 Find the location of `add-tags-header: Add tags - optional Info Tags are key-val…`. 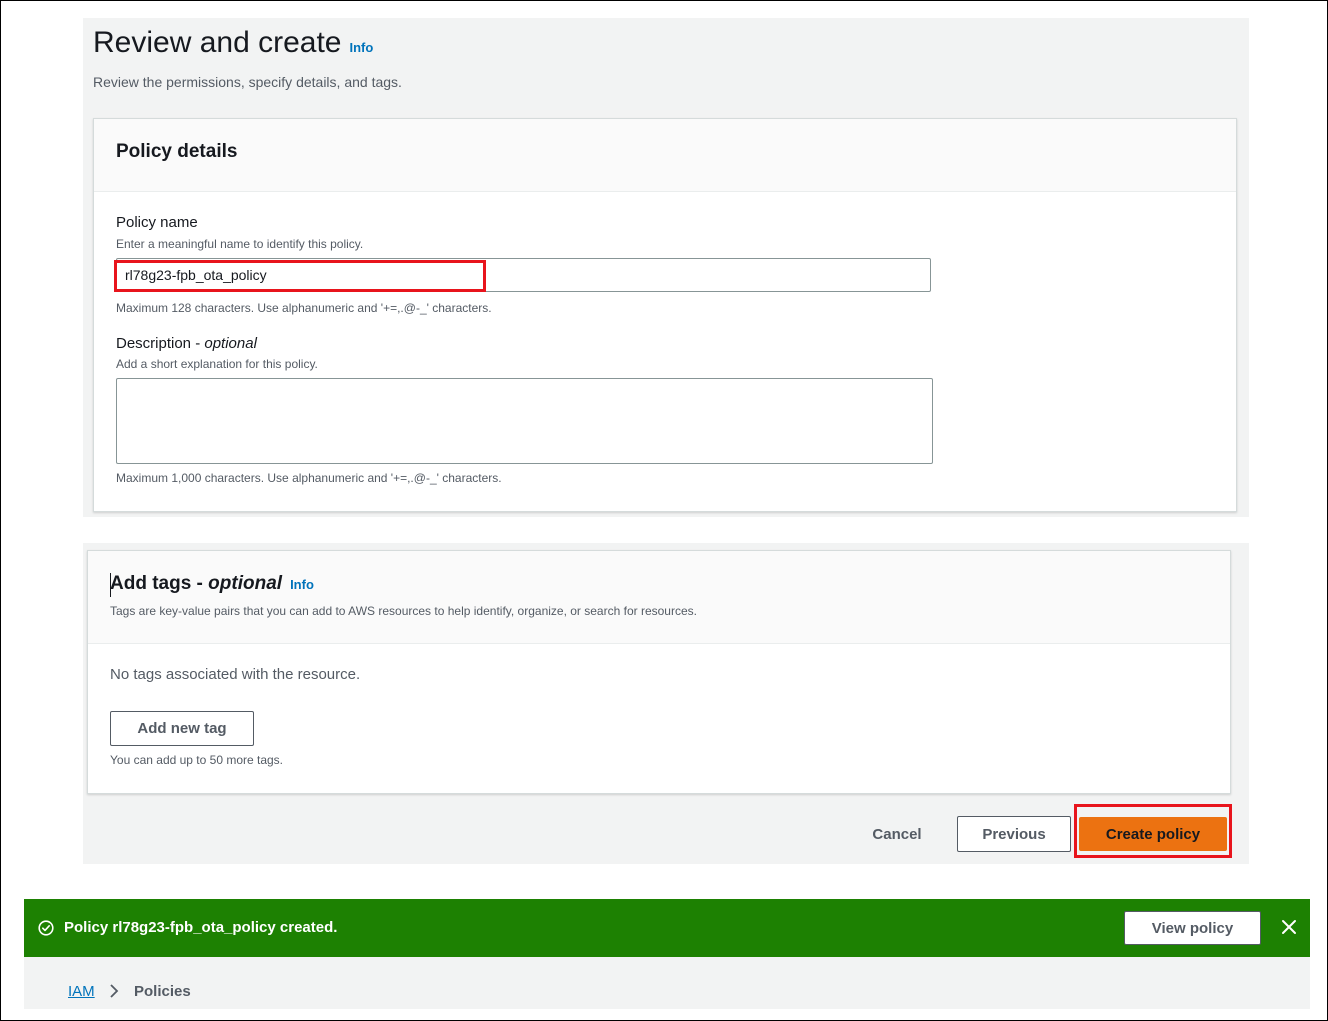

add-tags-header: Add tags - optional Info Tags are key-val… is located at coordinates (659, 597).